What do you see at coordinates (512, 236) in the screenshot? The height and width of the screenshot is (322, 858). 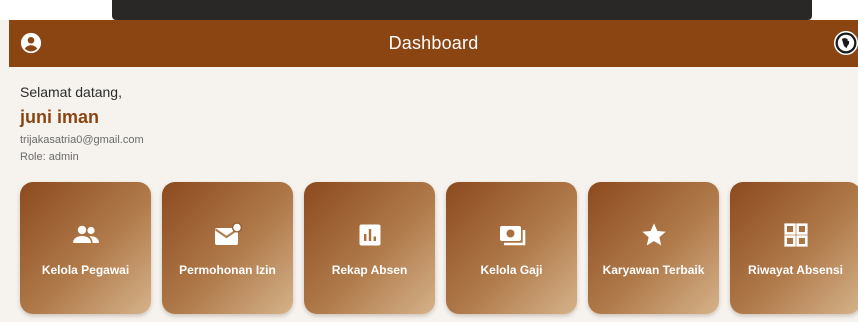 I see `money-icon` at bounding box center [512, 236].